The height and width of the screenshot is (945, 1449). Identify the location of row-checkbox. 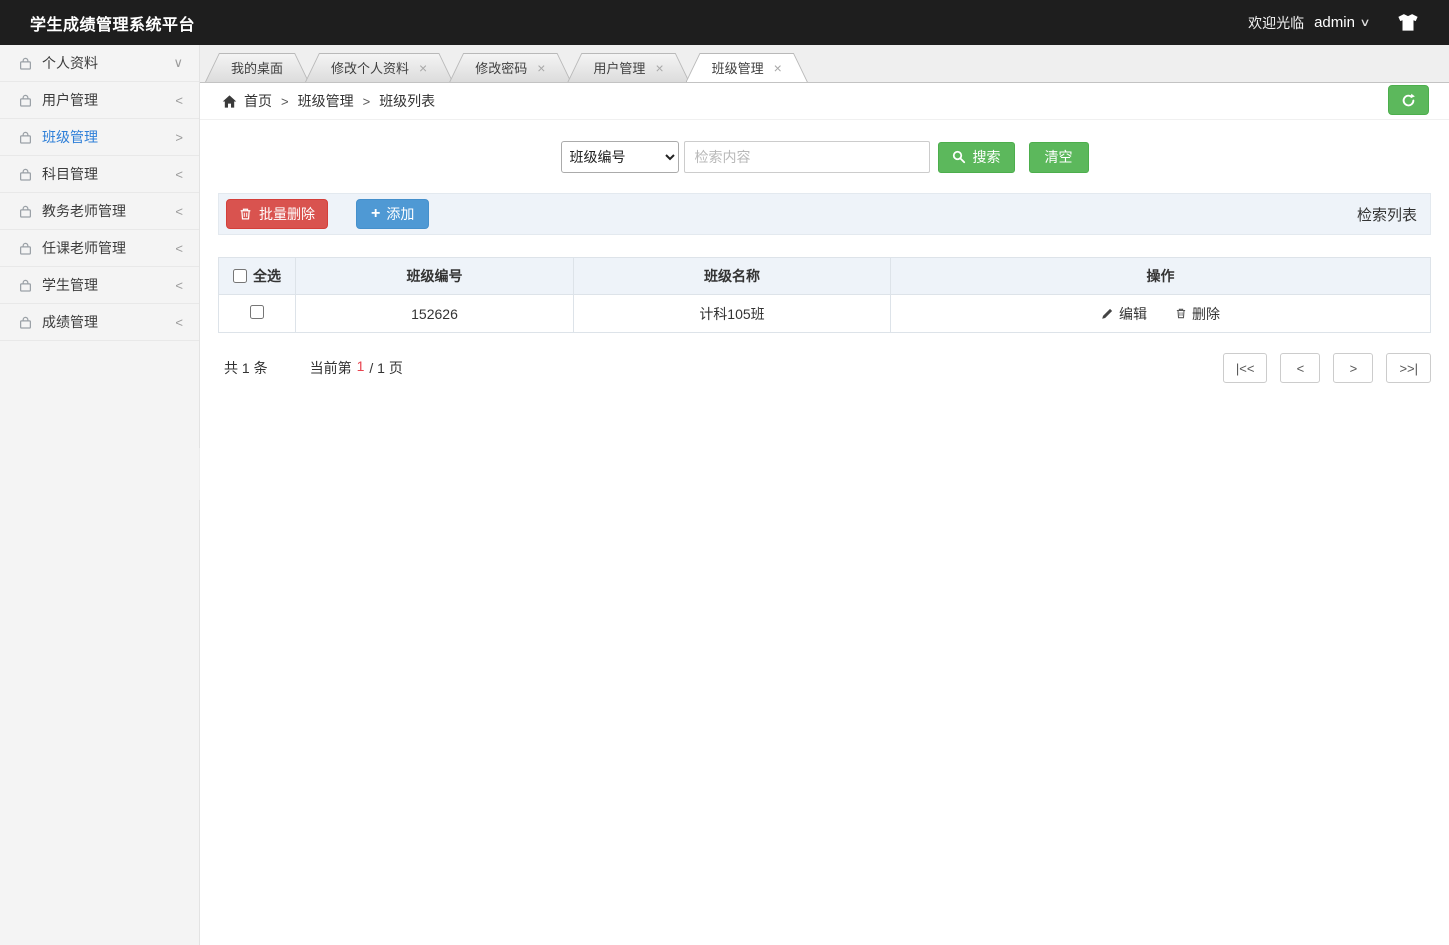
(257, 312).